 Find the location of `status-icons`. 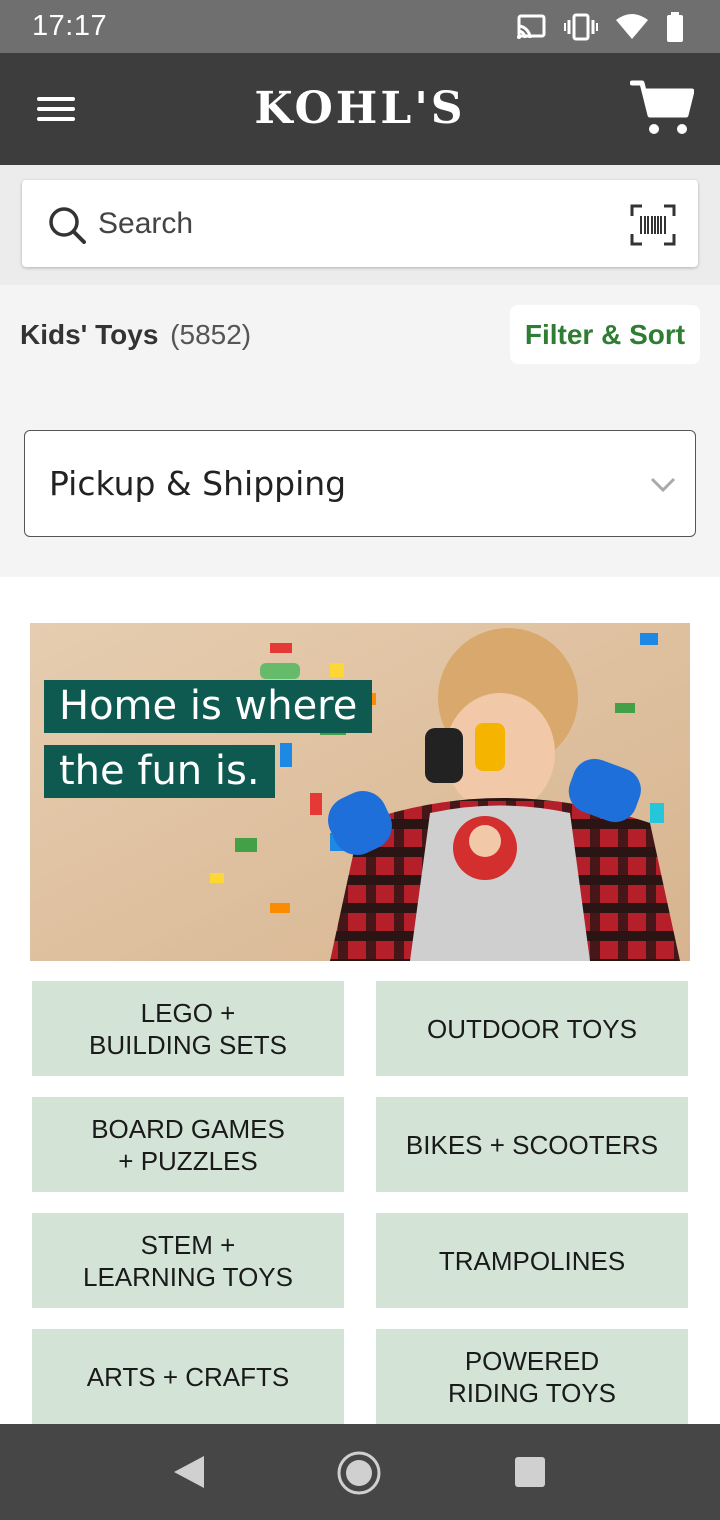

status-icons is located at coordinates (600, 27).